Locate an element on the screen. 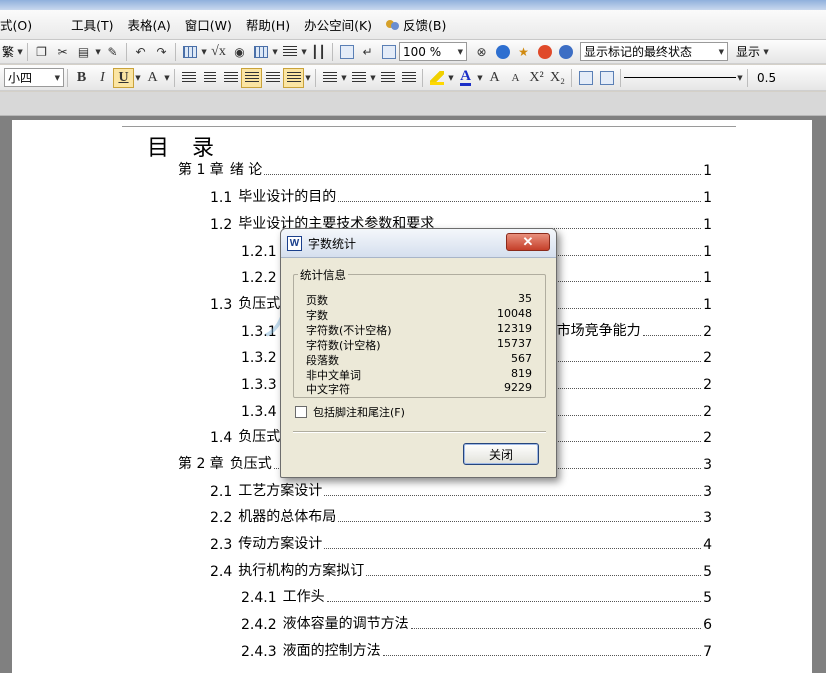 The image size is (826, 673). columns-icon is located at coordinates (289, 52).